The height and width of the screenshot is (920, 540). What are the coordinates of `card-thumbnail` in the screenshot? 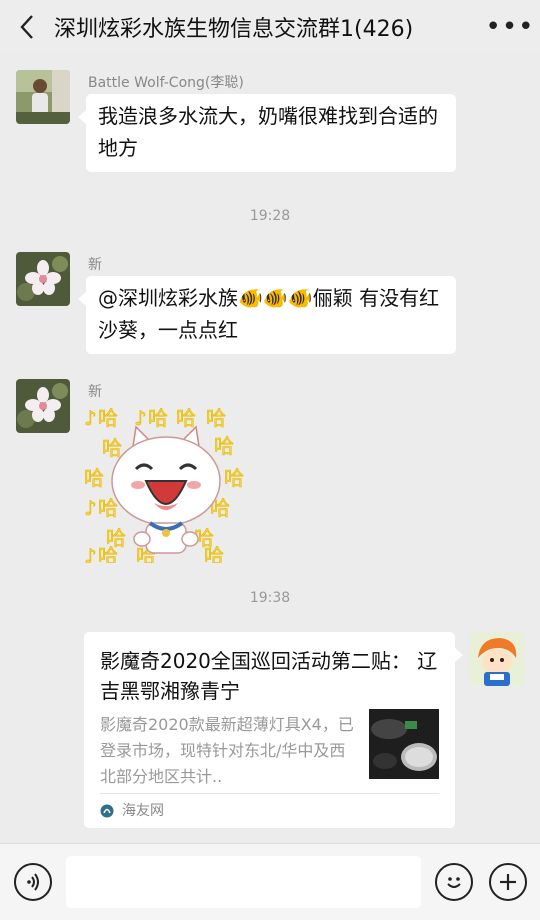 It's located at (404, 744).